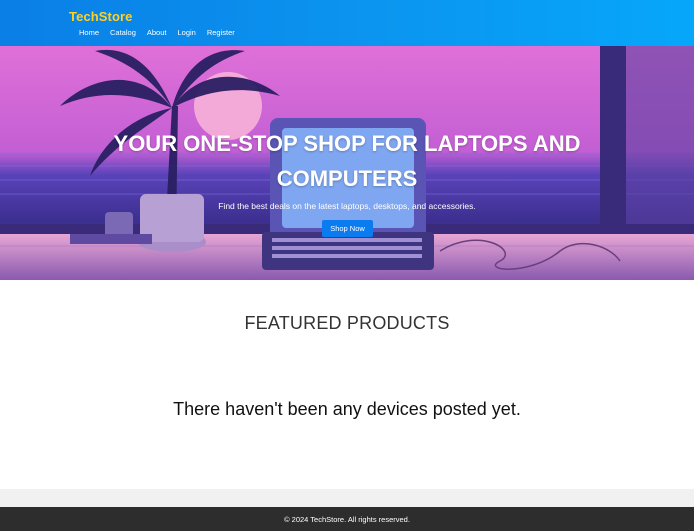 This screenshot has width=694, height=531. I want to click on section-divider, so click(347, 498).